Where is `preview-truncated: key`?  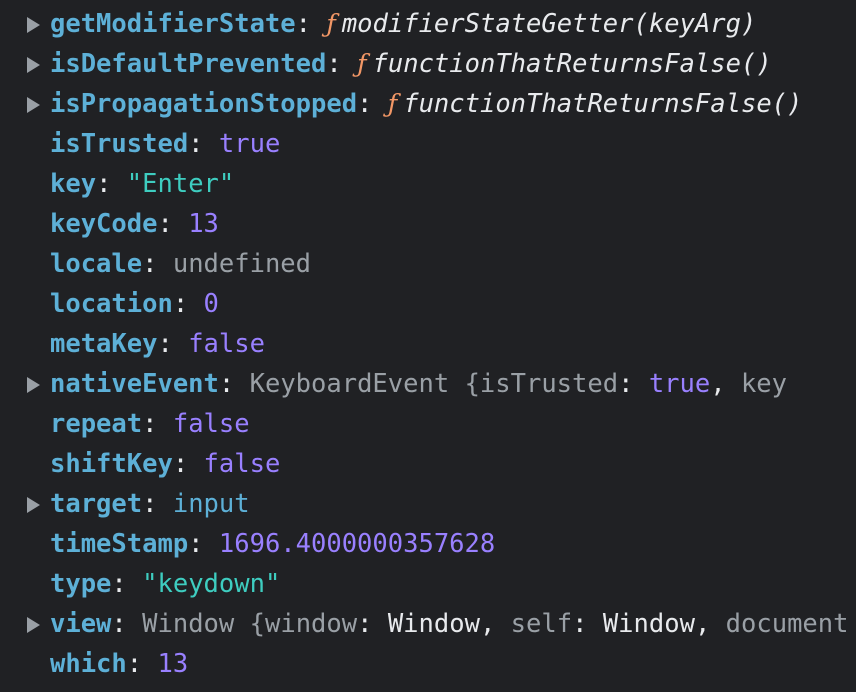
preview-truncated: key is located at coordinates (764, 384).